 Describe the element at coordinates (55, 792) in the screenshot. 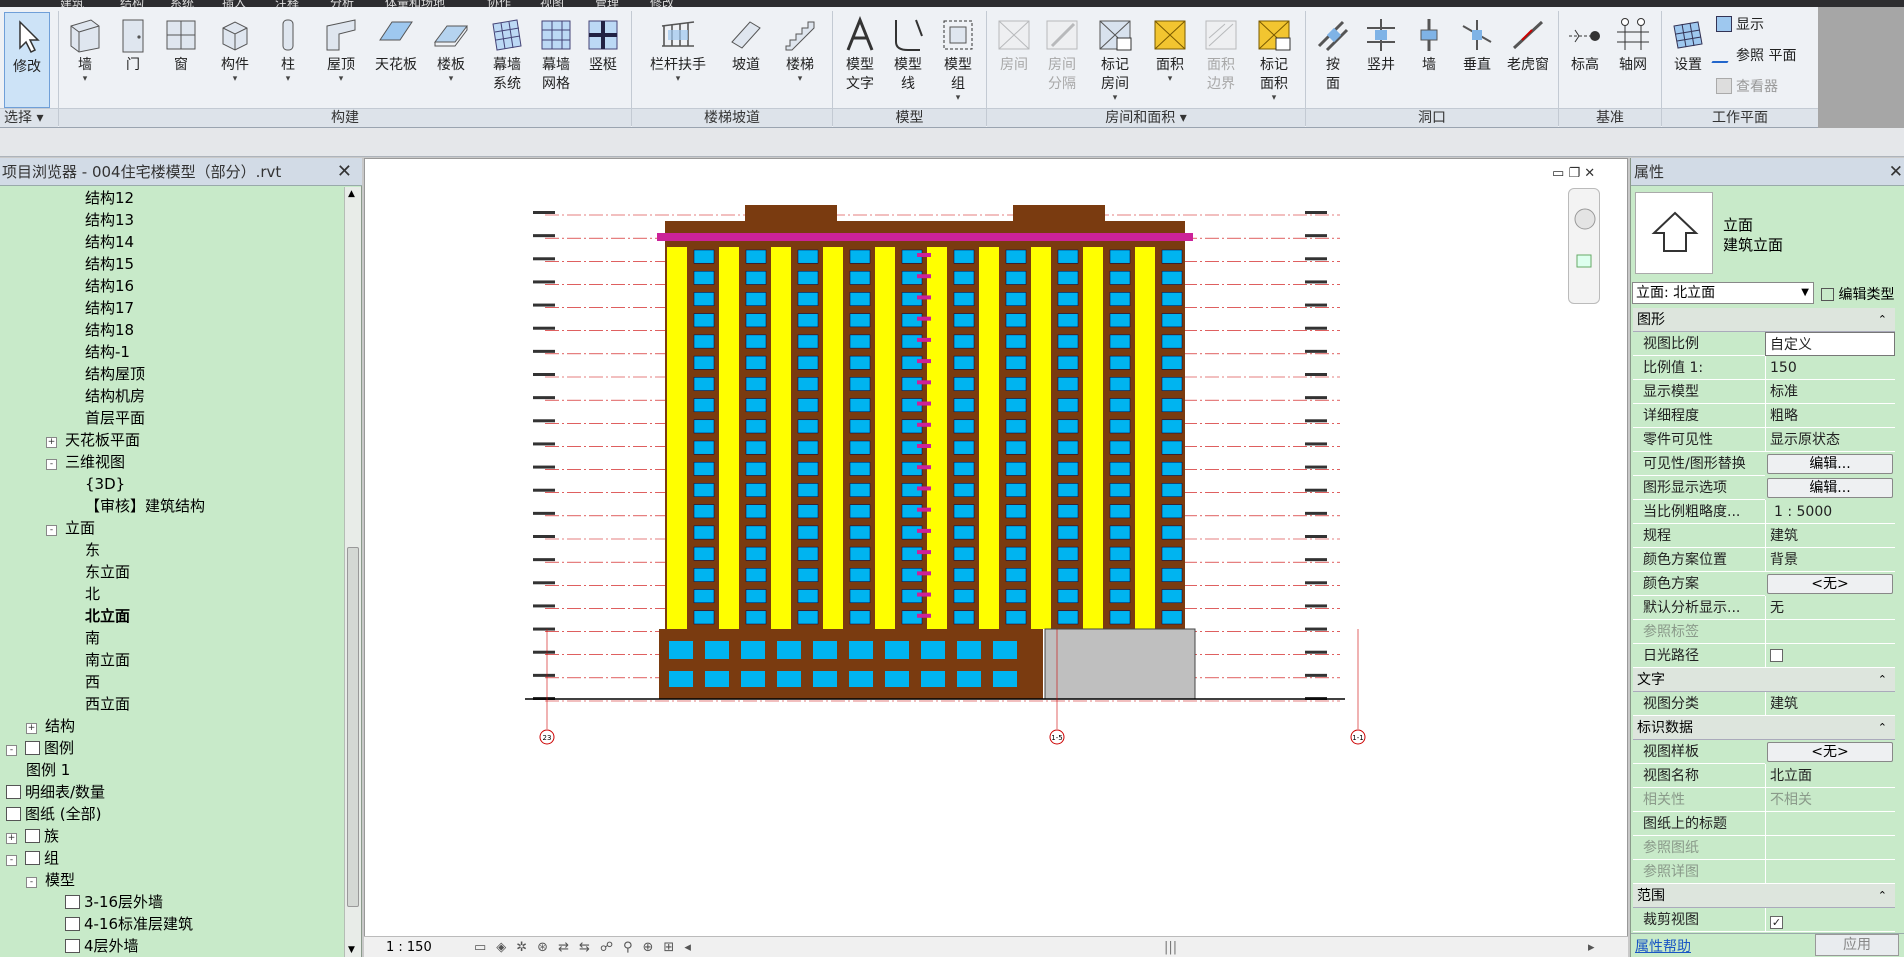

I see `browser-item: 明细表/数量` at that location.